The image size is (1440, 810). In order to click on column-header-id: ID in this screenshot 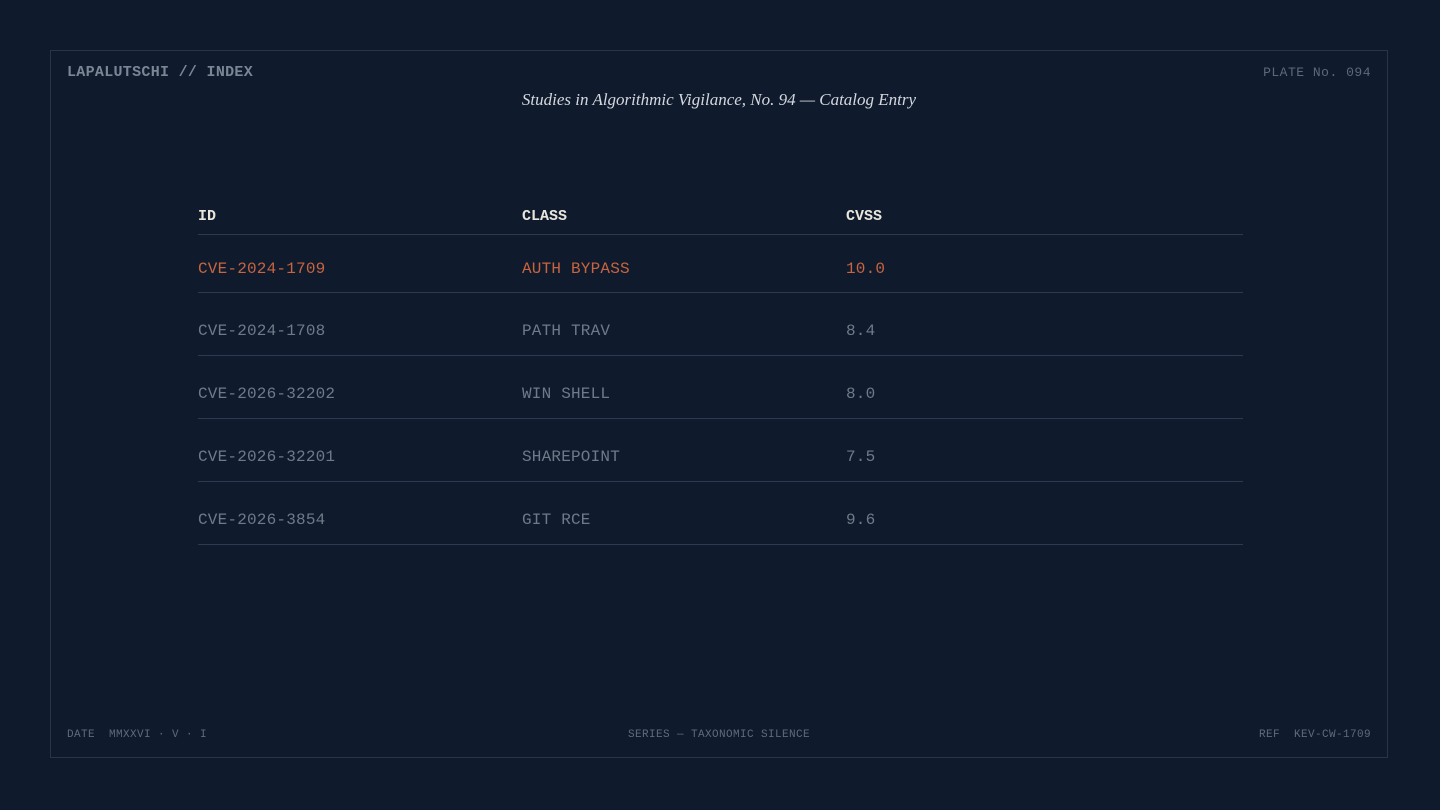, I will do `click(207, 216)`.